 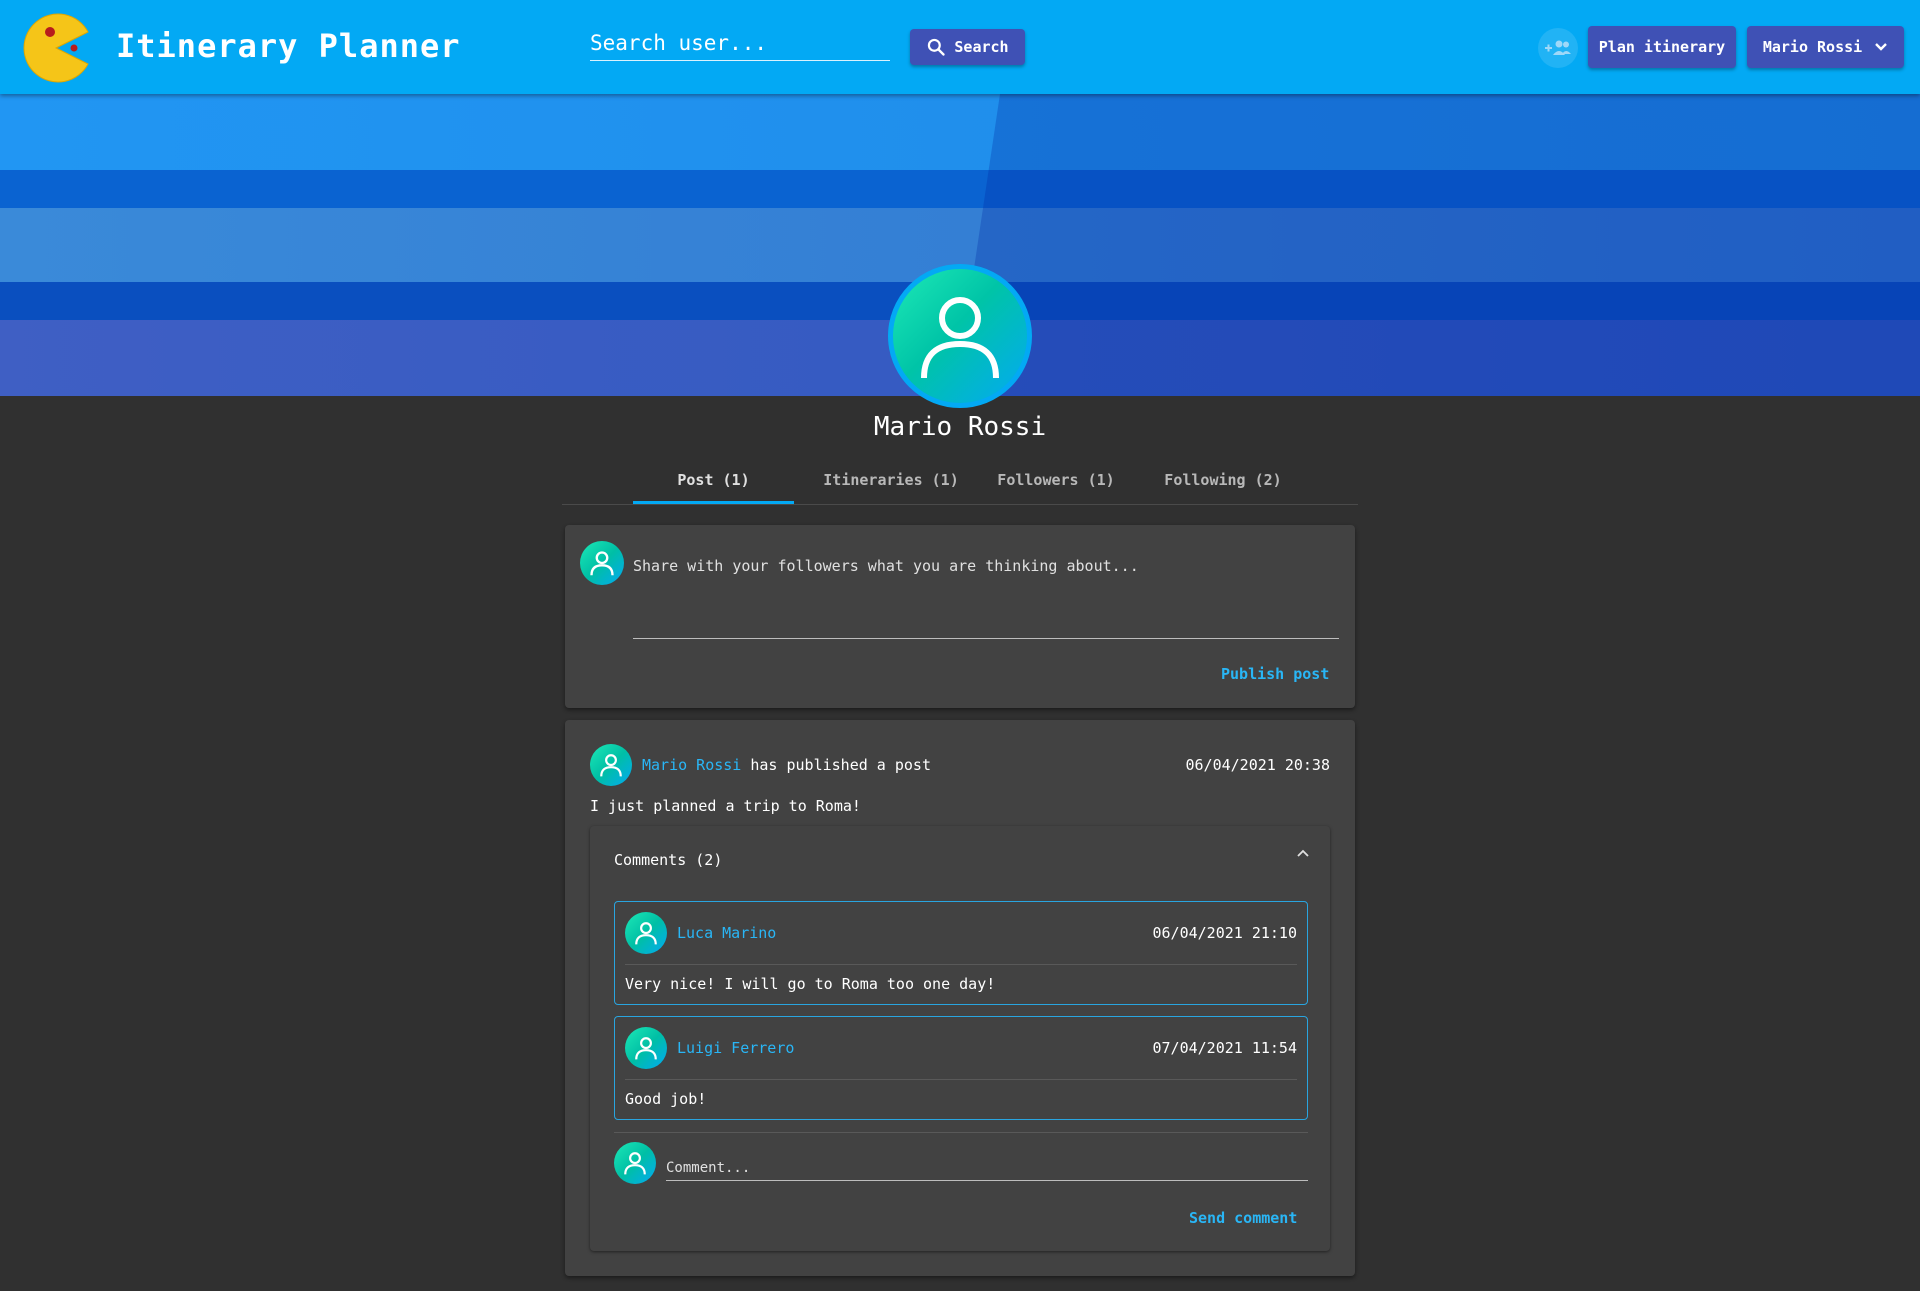 What do you see at coordinates (961, 1132) in the screenshot?
I see `comments-divider` at bounding box center [961, 1132].